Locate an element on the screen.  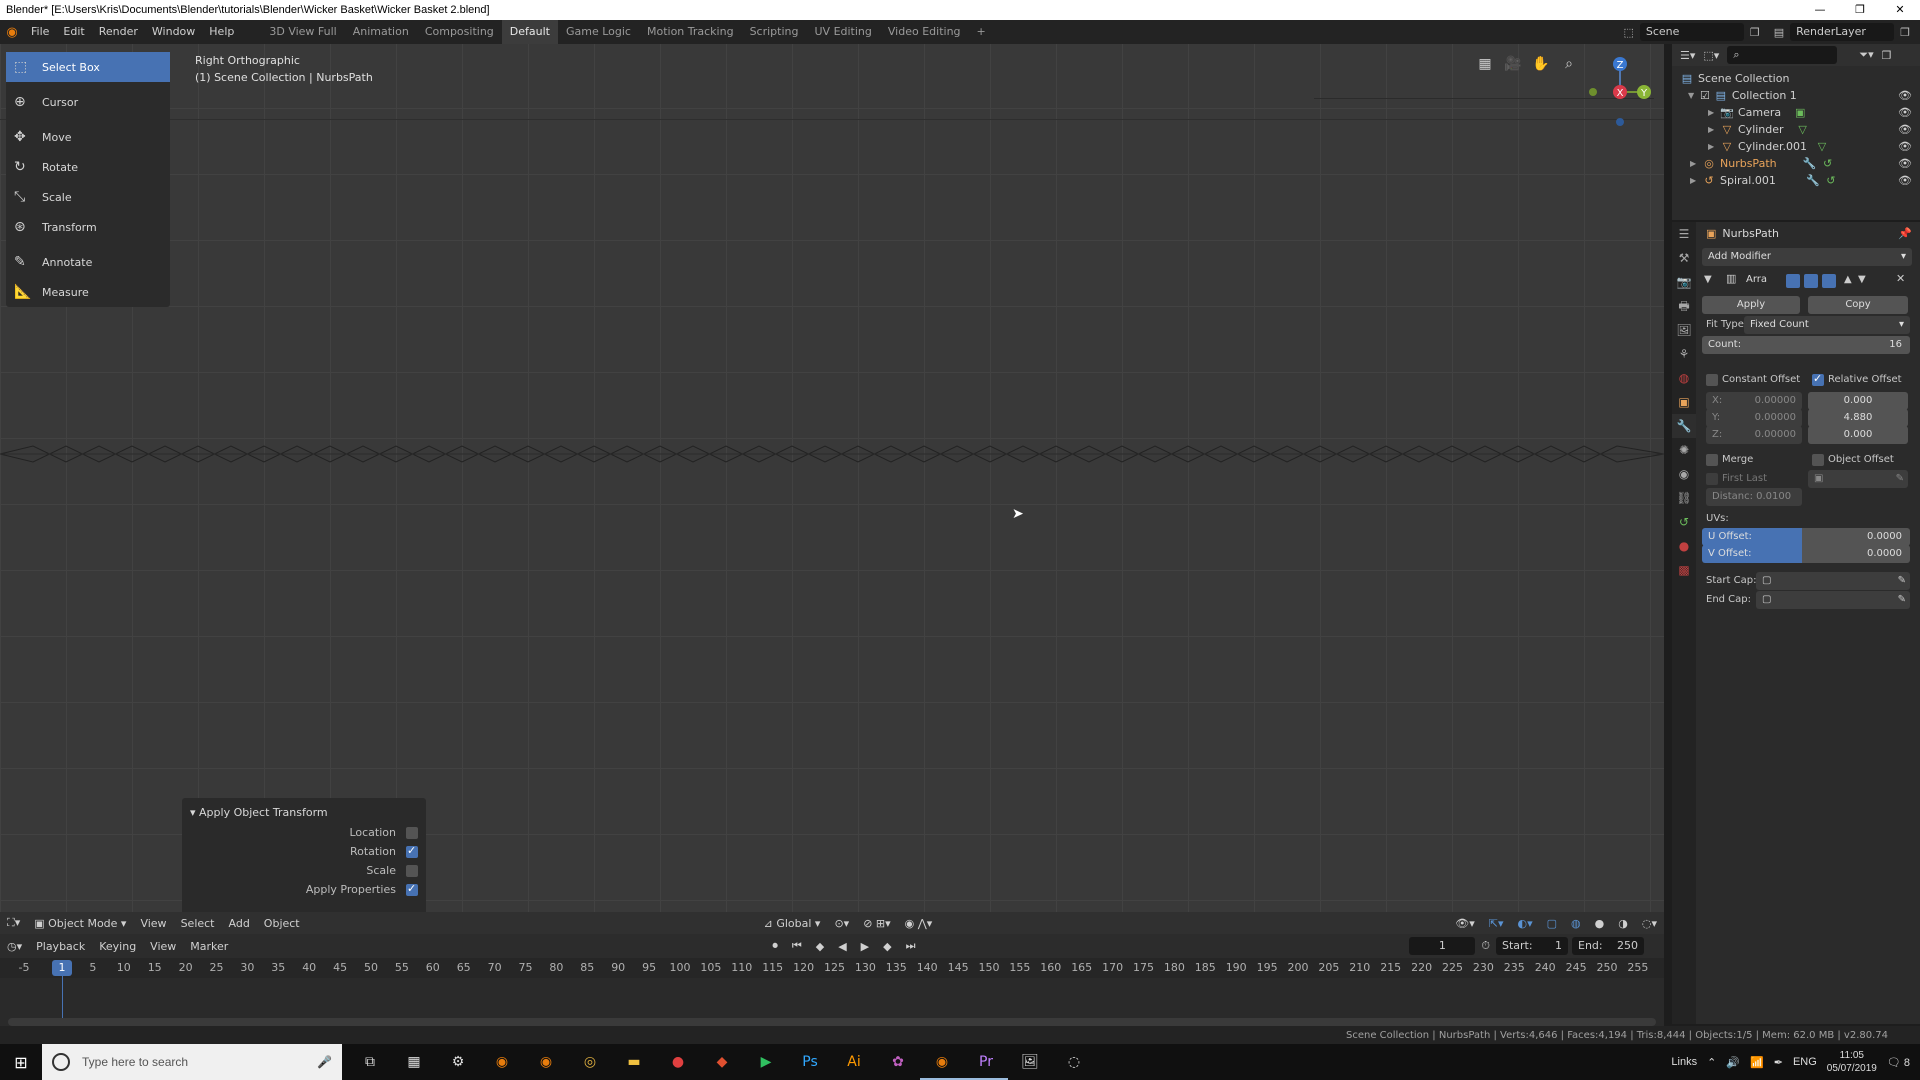
workspace-tab-3d-view-full: 3D View Full is located at coordinates (302, 32).